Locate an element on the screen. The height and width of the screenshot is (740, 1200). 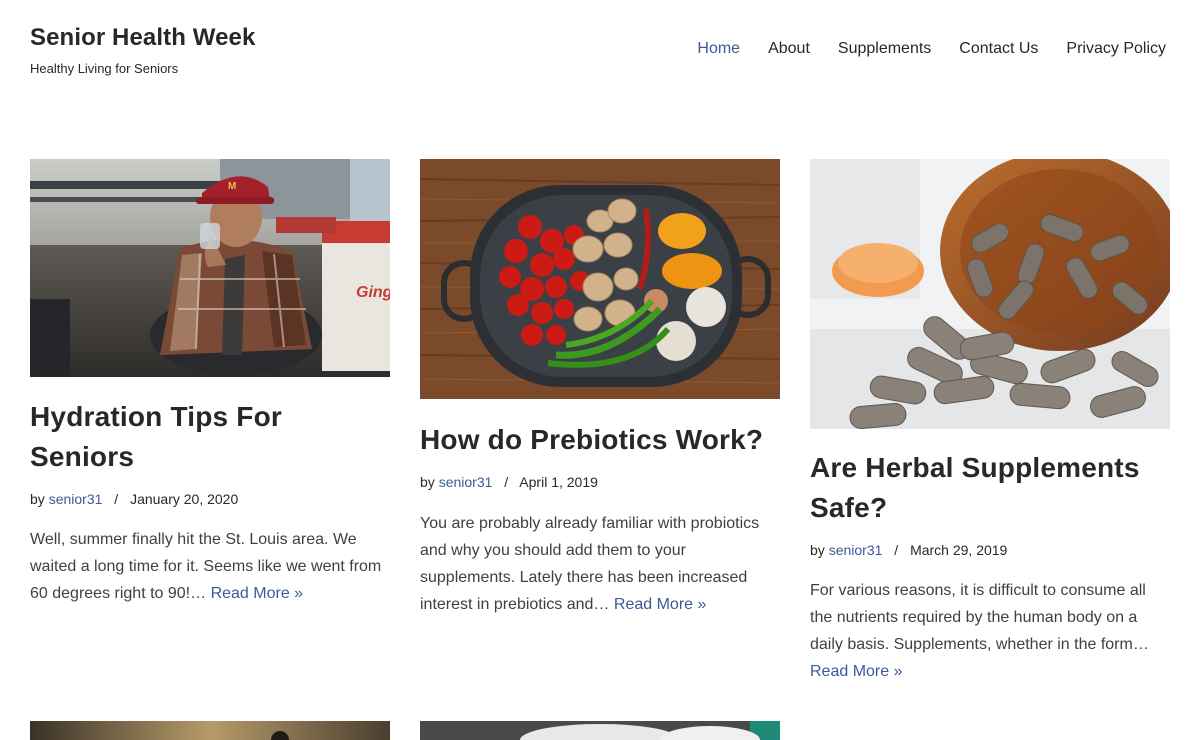
post-date: April 1, 2019 is located at coordinates (558, 482).